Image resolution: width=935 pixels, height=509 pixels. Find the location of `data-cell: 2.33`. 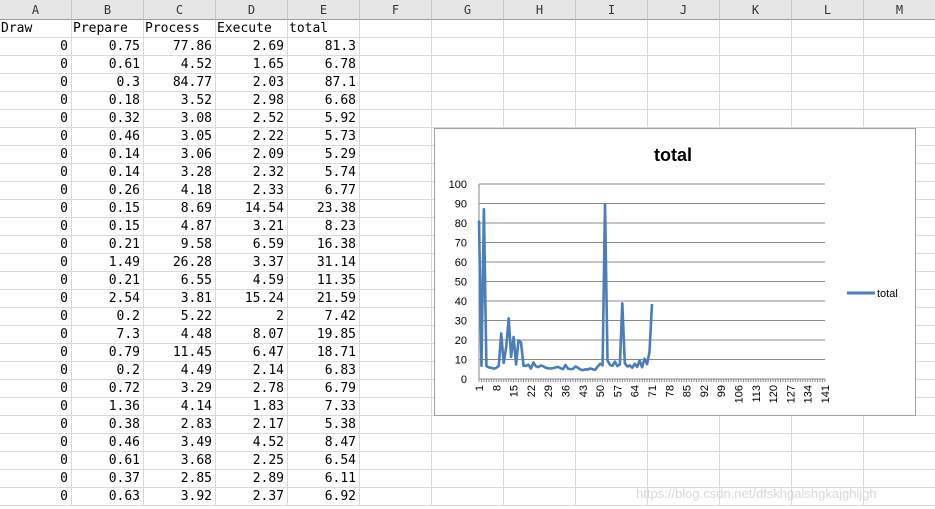

data-cell: 2.33 is located at coordinates (252, 191).